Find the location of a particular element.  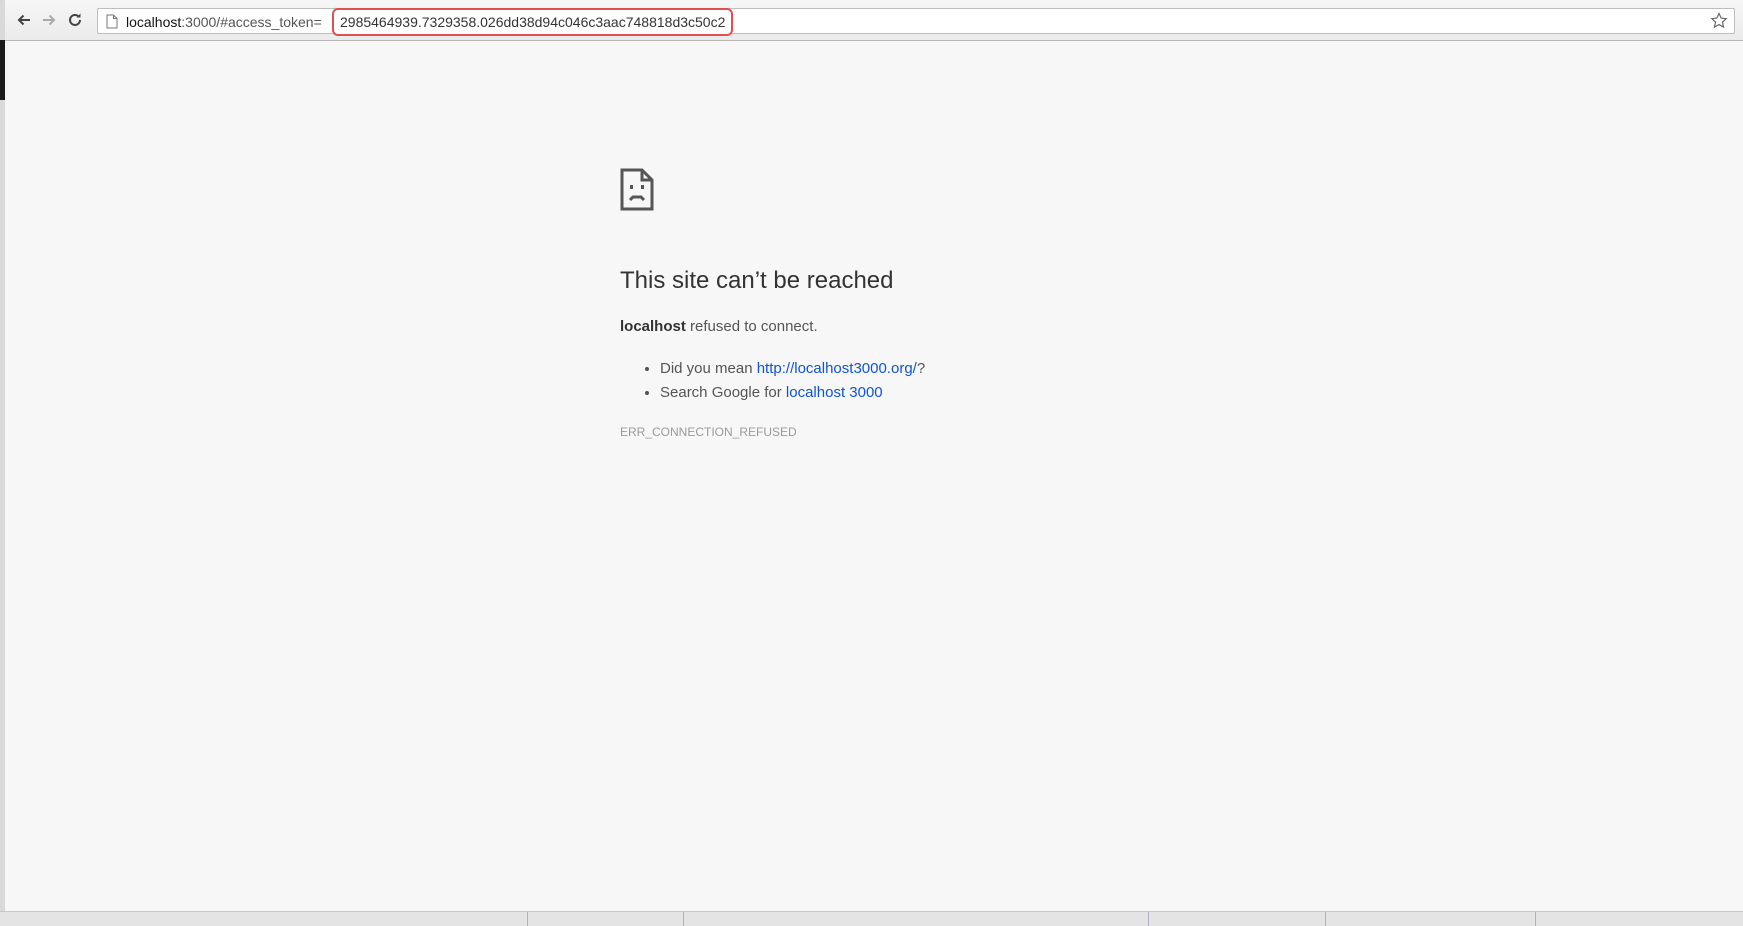

forward-arrow-icon is located at coordinates (49, 20).